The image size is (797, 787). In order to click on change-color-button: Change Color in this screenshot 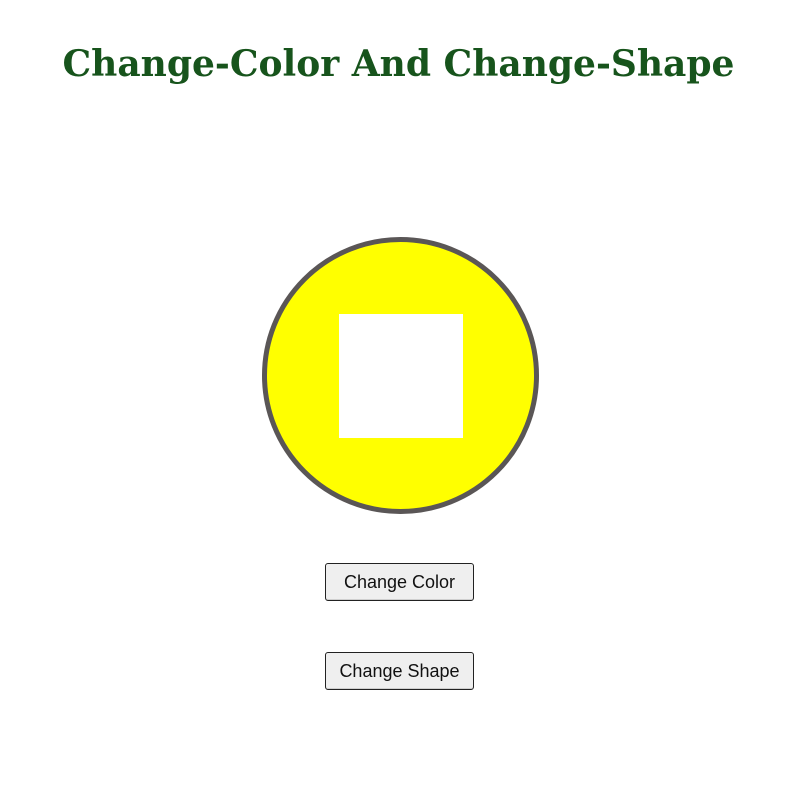, I will do `click(399, 582)`.